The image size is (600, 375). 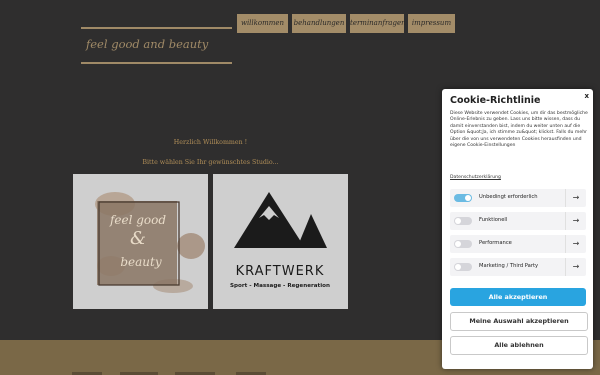 I want to click on category-label: Marketing / Third Party, so click(x=509, y=266).